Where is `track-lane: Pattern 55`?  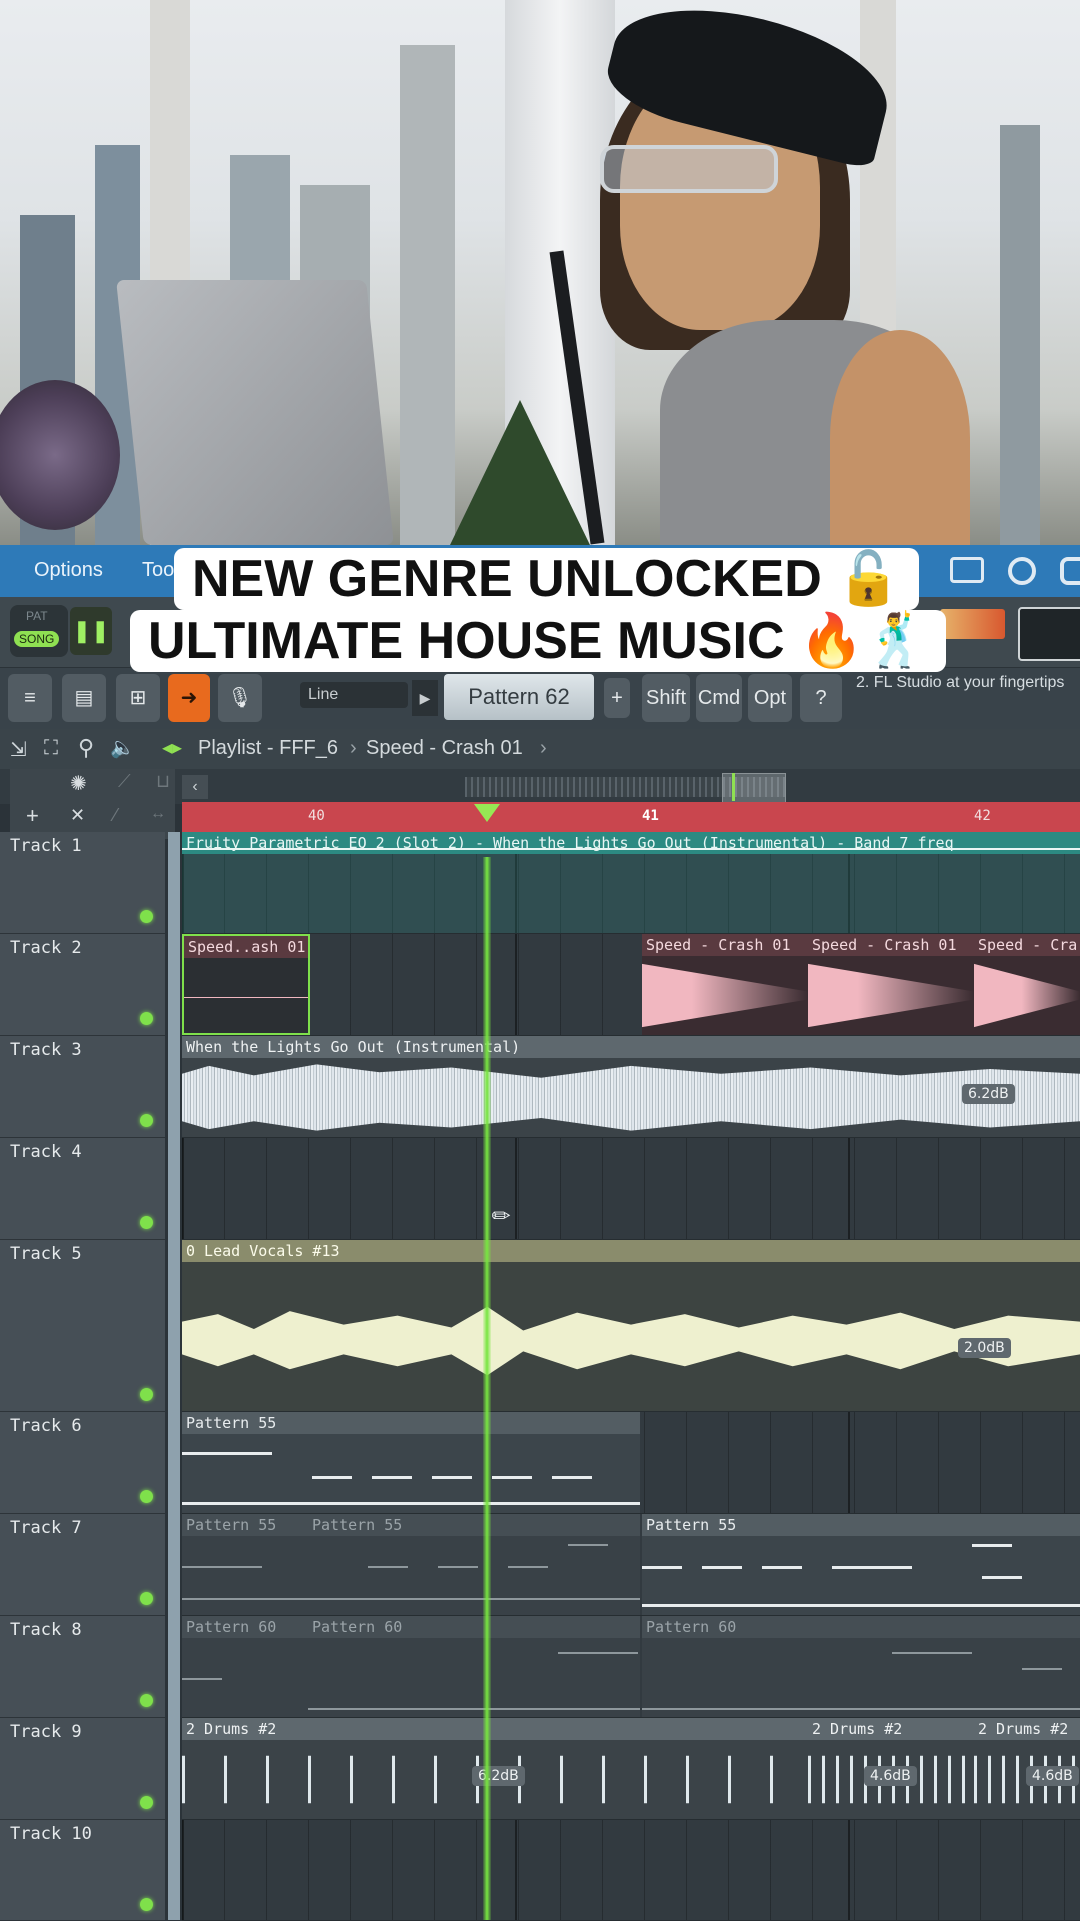 track-lane: Pattern 55 is located at coordinates (631, 1463).